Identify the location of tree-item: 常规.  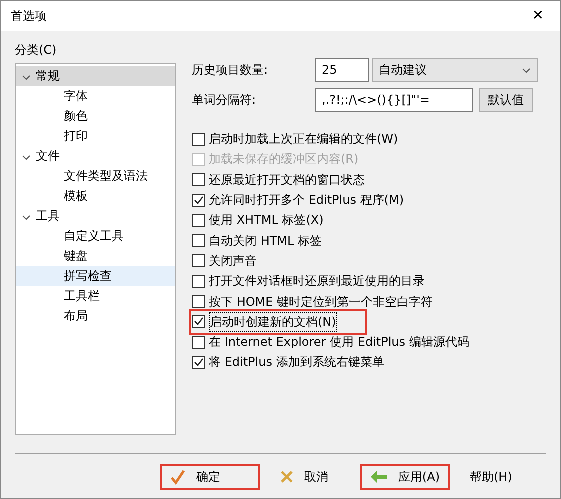
(95, 76).